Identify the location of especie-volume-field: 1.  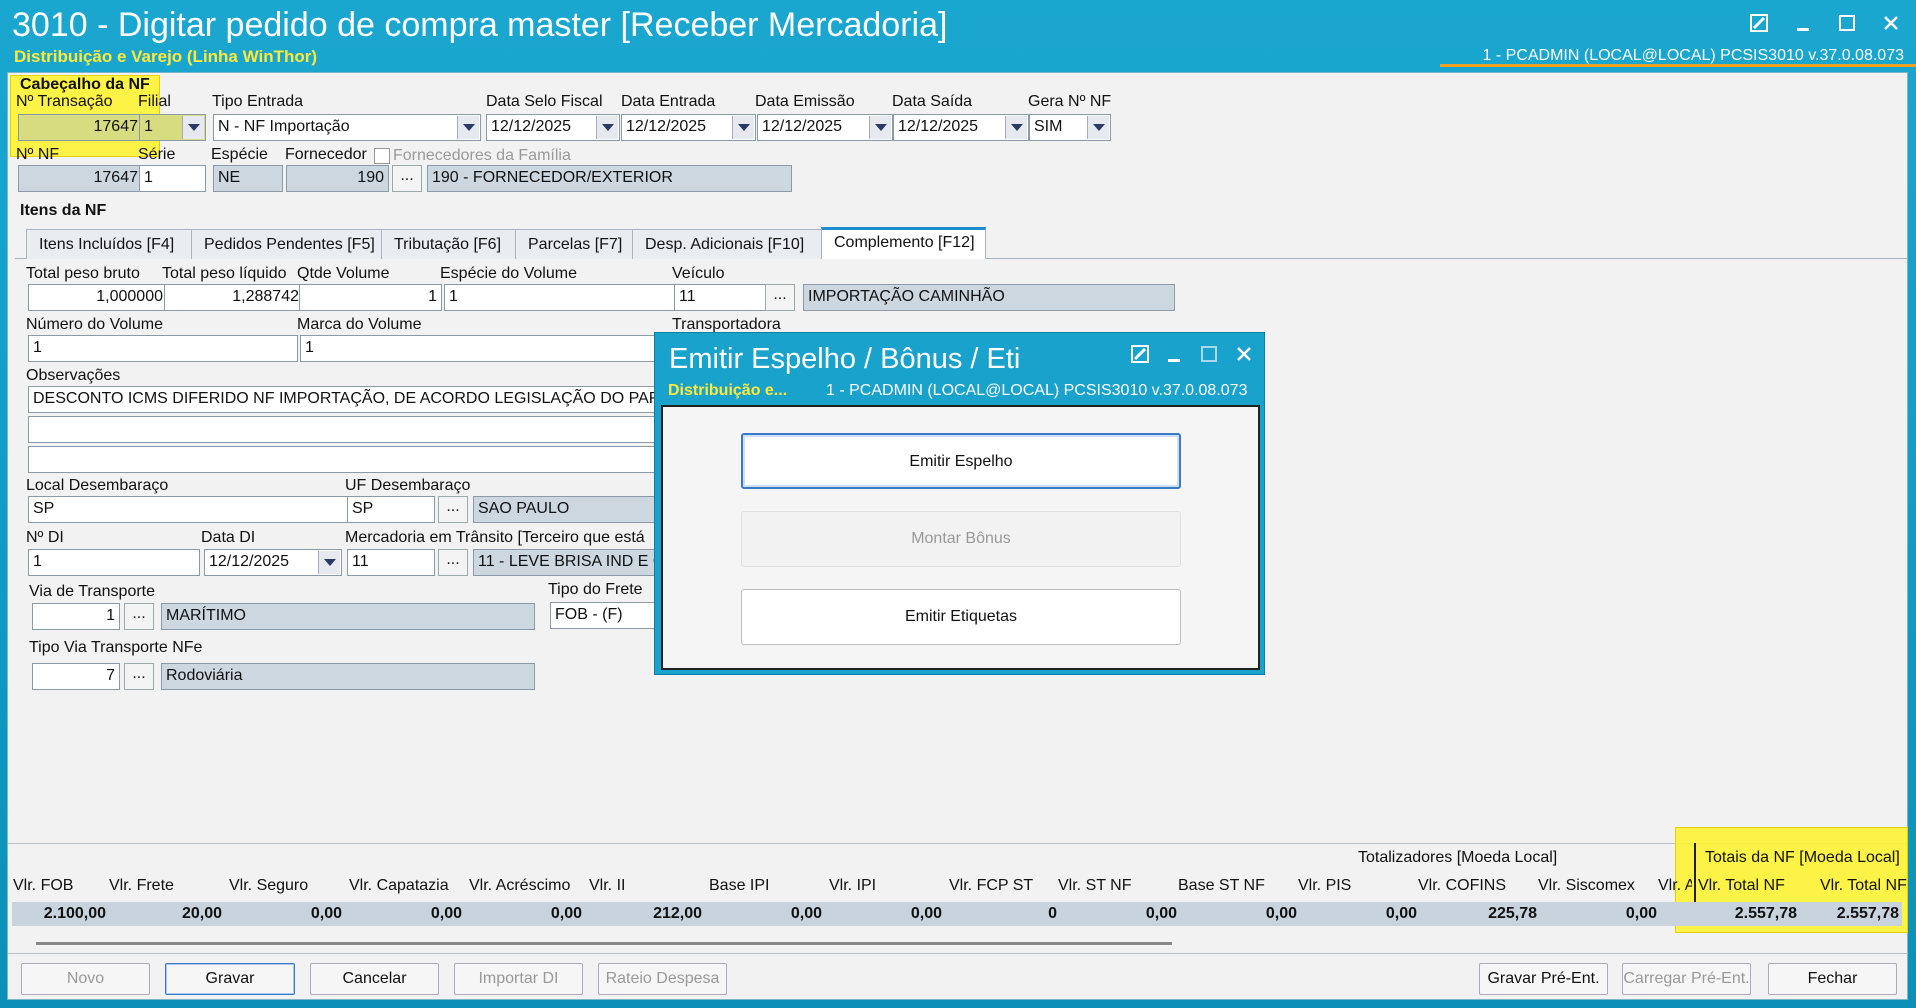
(562, 297).